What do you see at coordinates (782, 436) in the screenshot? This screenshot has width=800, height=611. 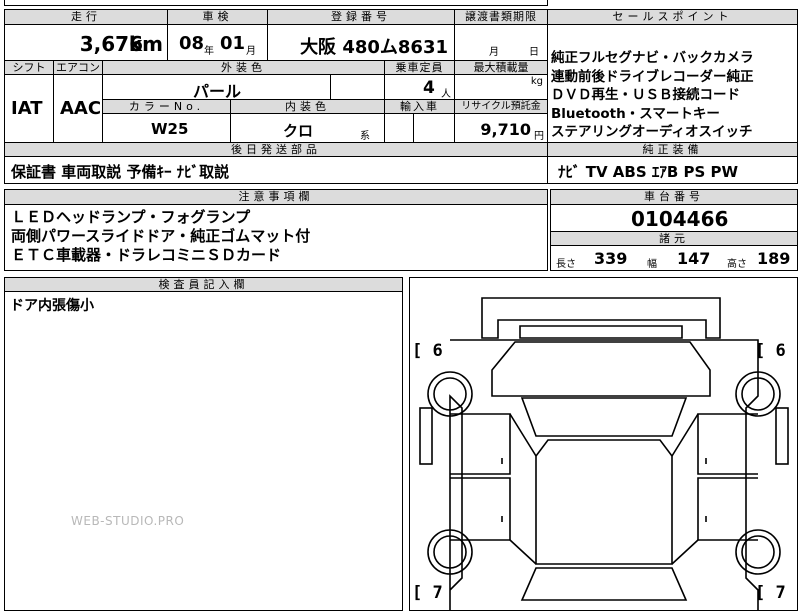 I see `mirror-right` at bounding box center [782, 436].